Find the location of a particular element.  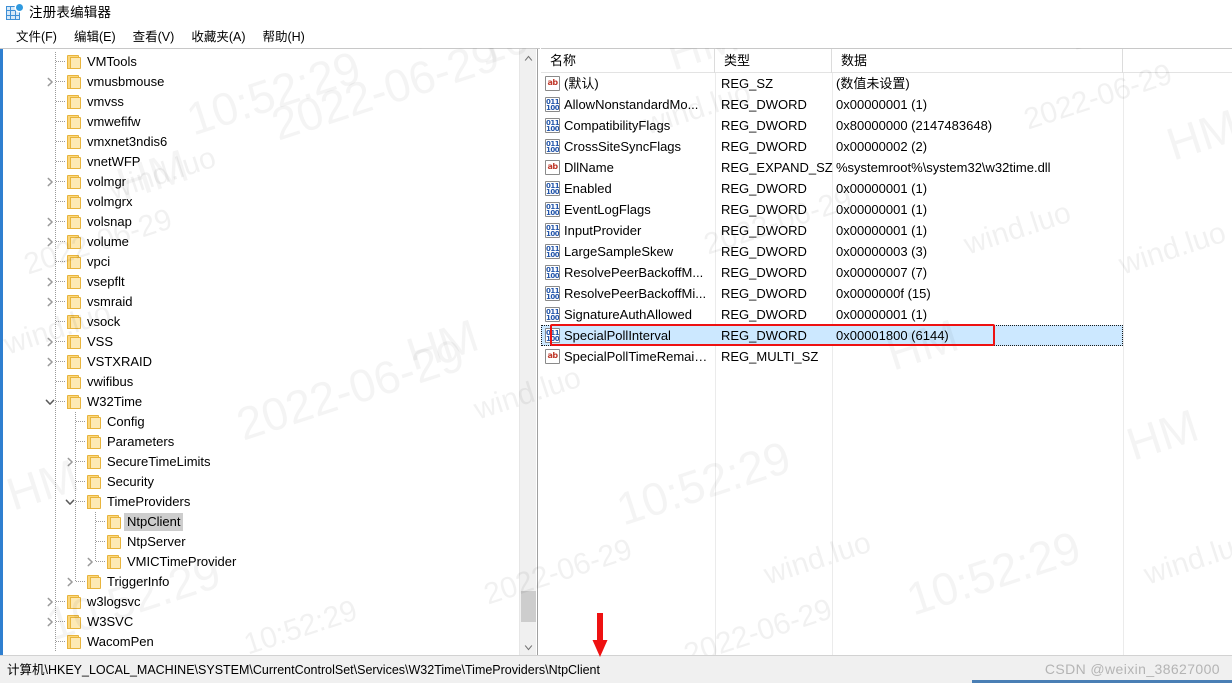

tree-item-volsnap: volsnap is located at coordinates (259, 222).